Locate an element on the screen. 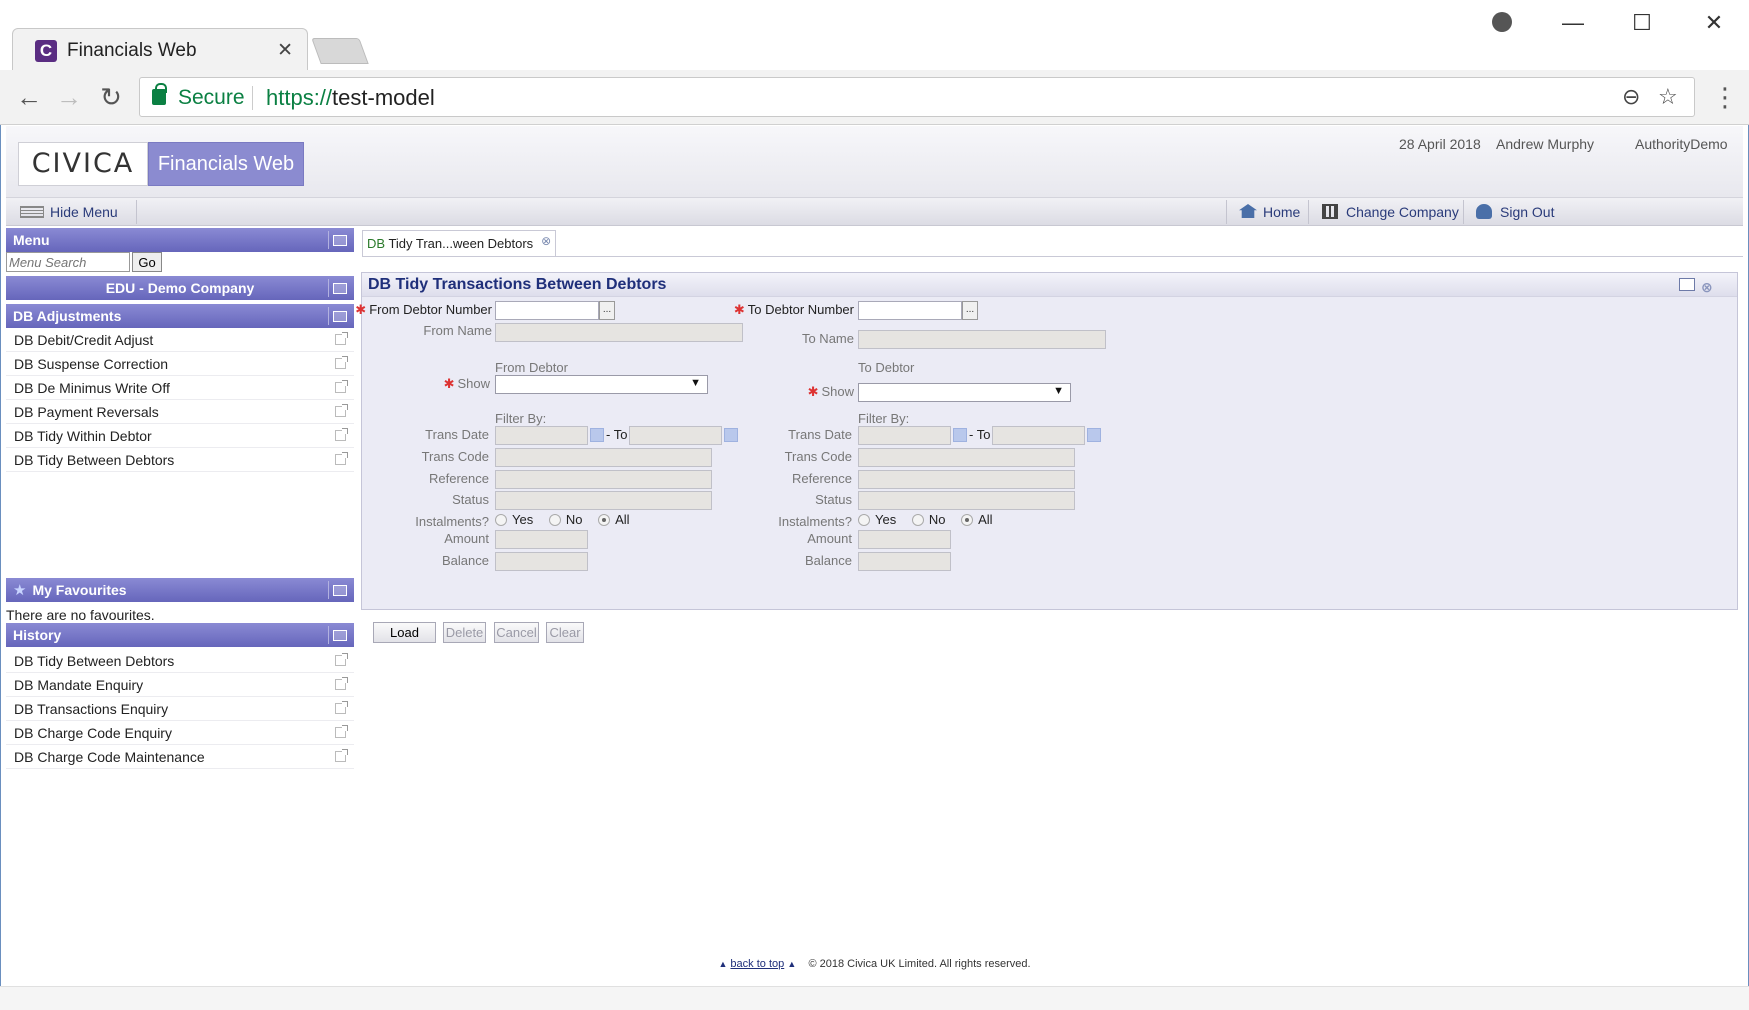  from-status-input is located at coordinates (603, 500).